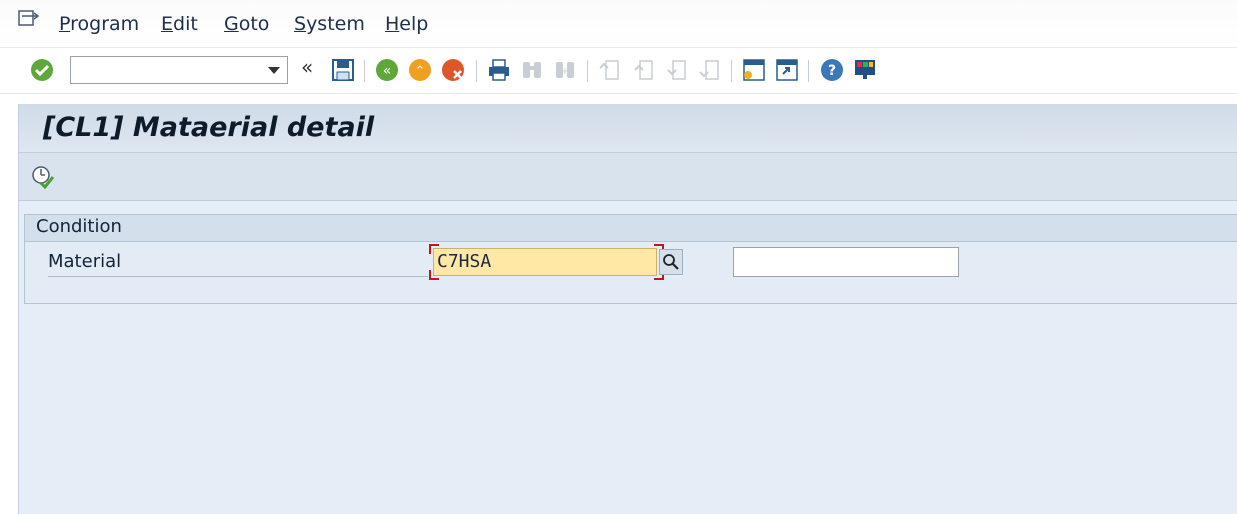  I want to click on create-session-icon, so click(754, 70).